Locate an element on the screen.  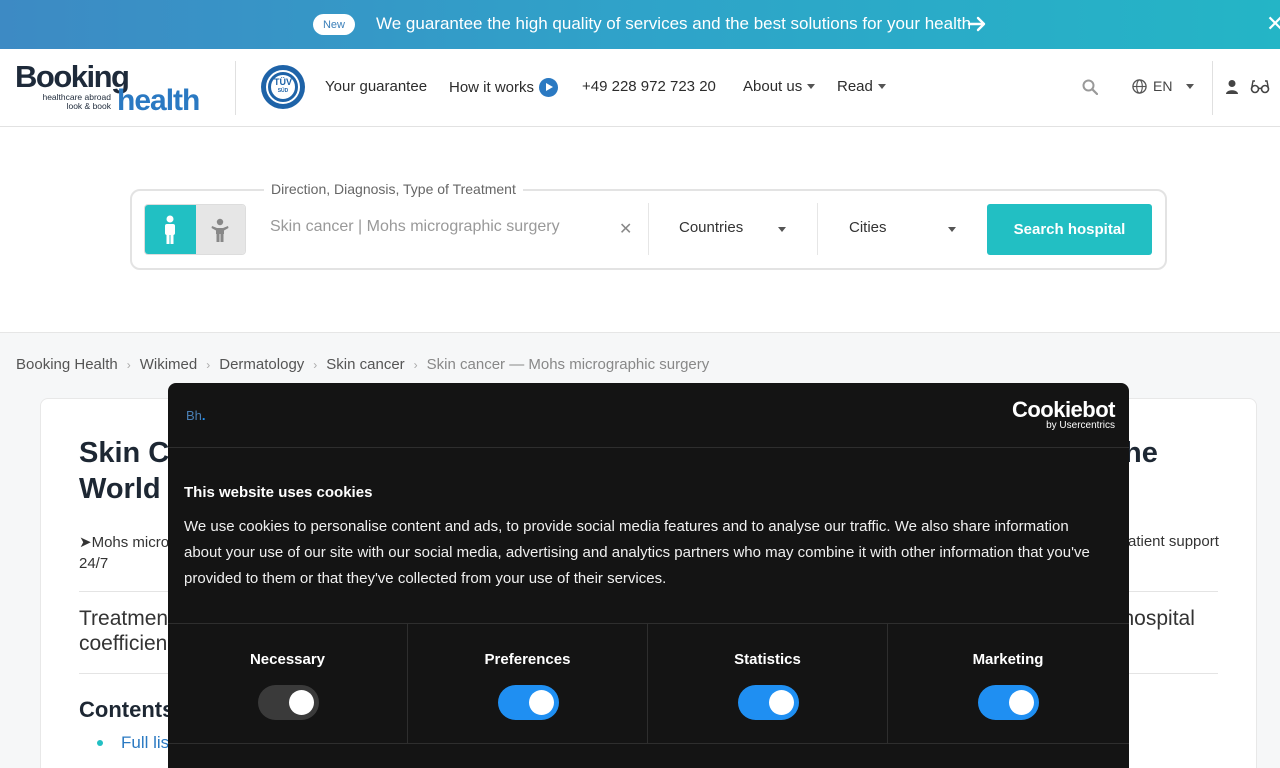
category-preferences: Preferences is located at coordinates (528, 684).